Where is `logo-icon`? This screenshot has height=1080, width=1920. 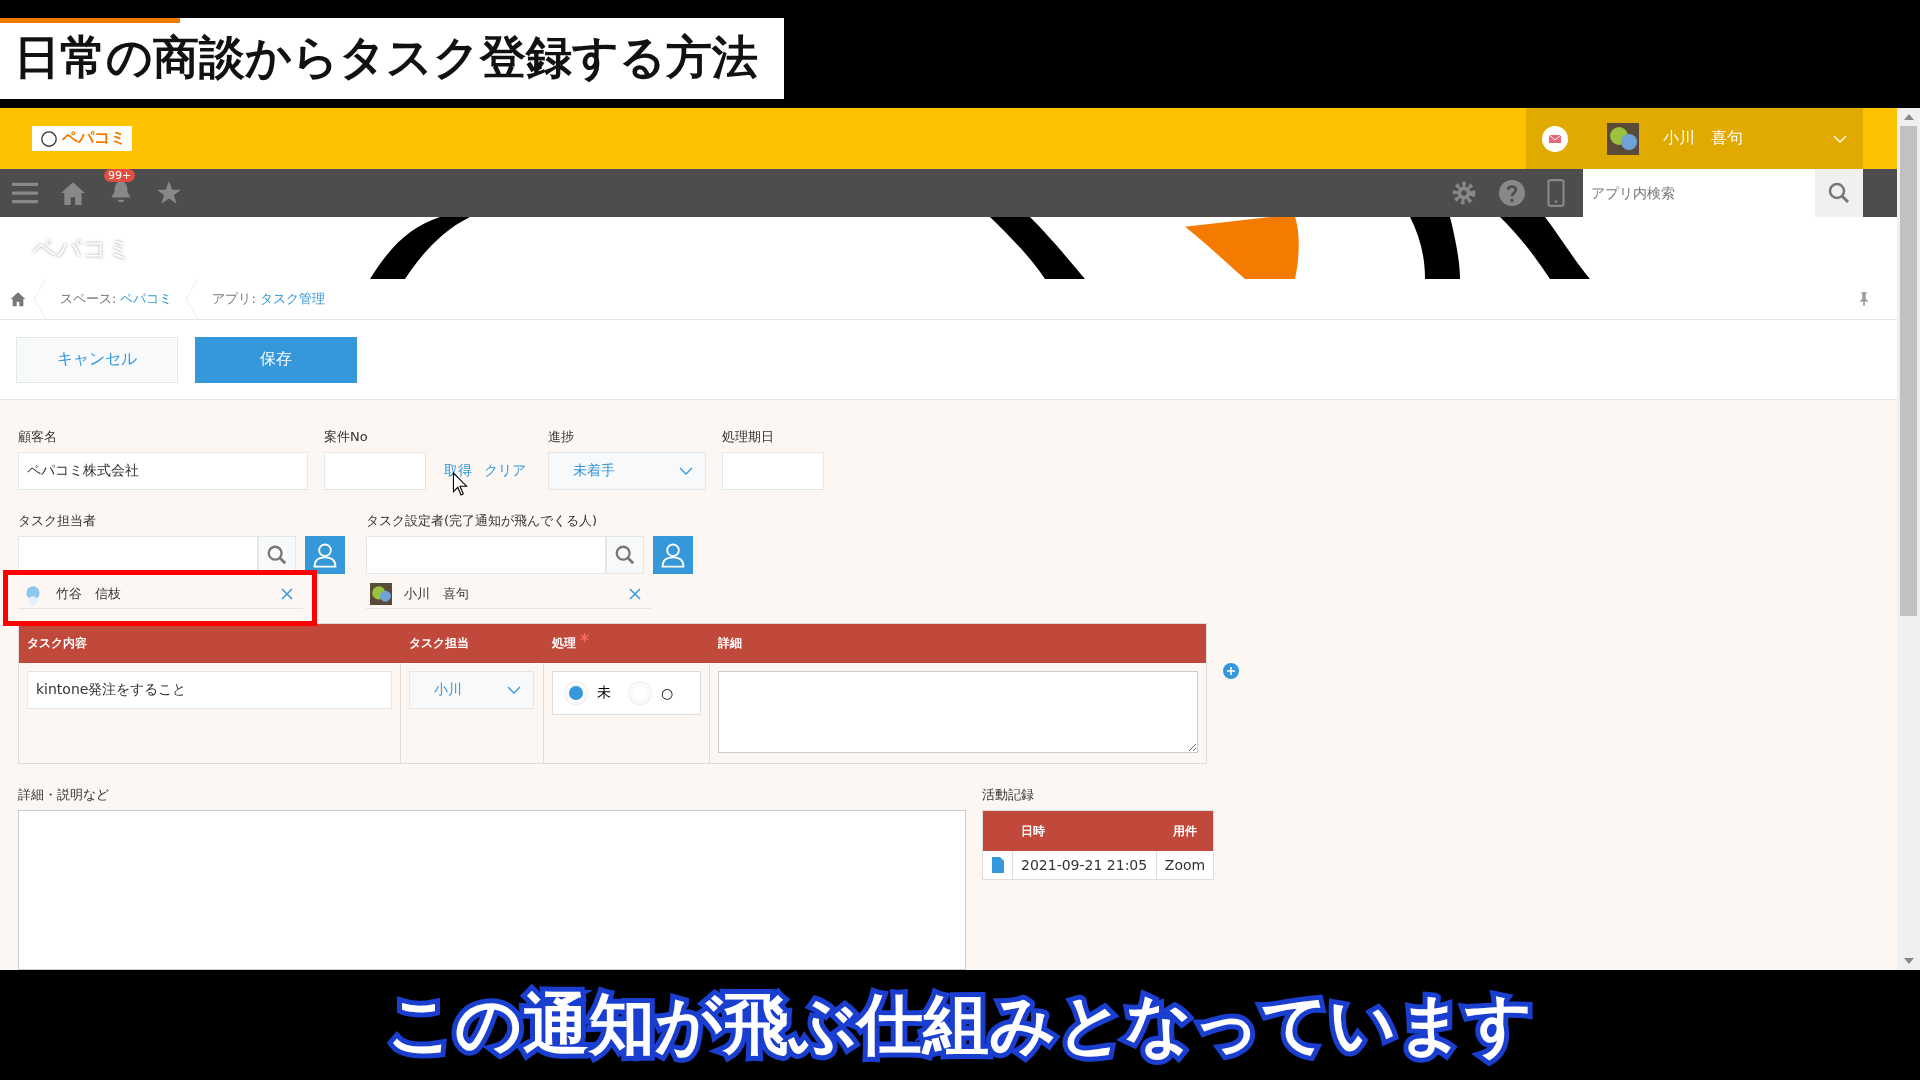
logo-icon is located at coordinates (49, 138).